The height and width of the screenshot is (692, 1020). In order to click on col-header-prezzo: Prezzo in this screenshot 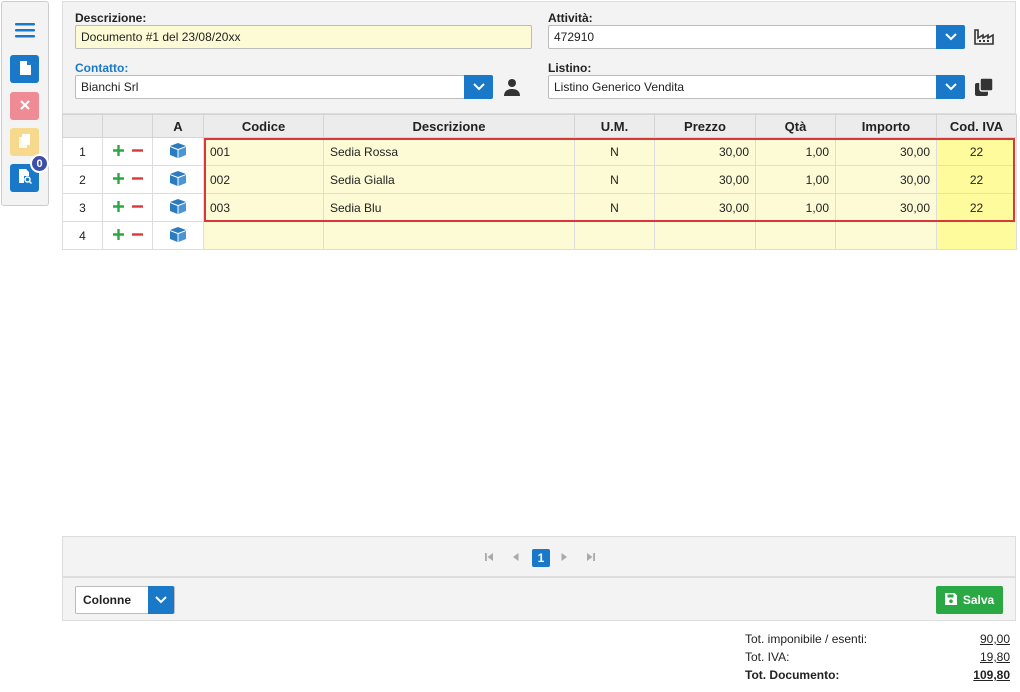, I will do `click(705, 126)`.